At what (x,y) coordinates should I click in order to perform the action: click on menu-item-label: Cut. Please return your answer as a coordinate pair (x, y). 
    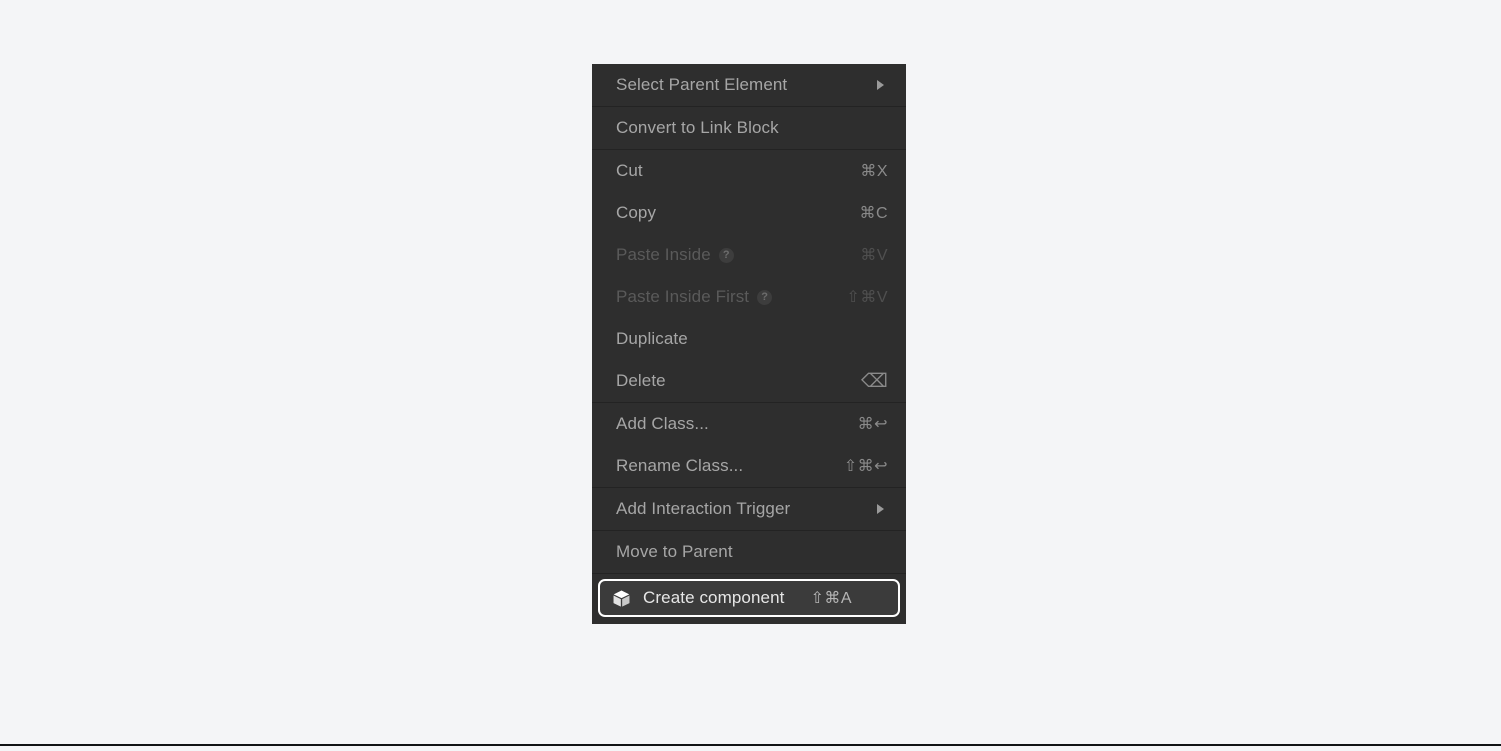
    Looking at the image, I should click on (629, 170).